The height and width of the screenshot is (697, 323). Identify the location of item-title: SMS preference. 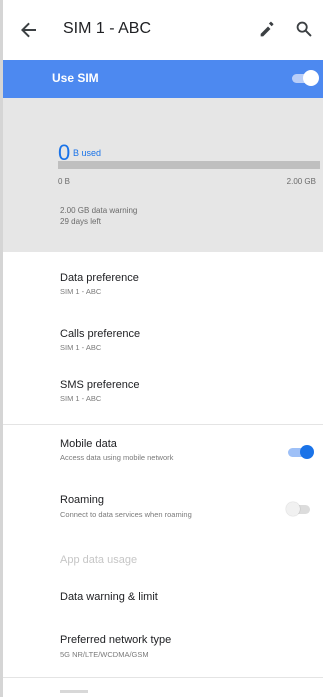
(100, 385).